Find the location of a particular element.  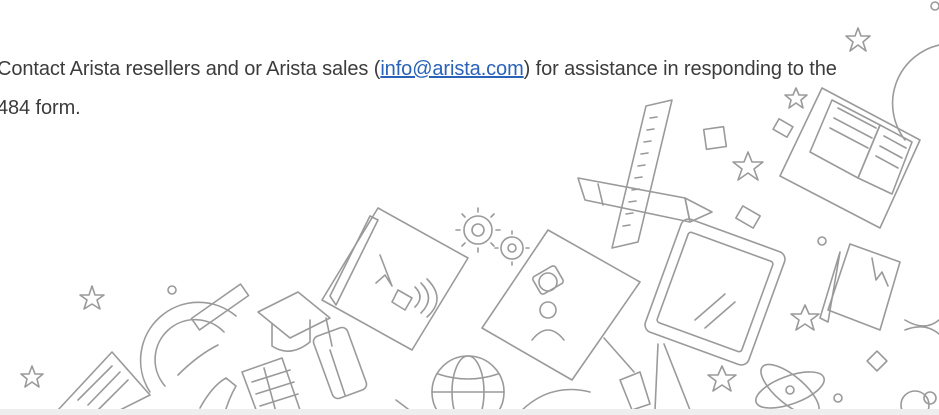

atom-icon is located at coordinates (790, 389).